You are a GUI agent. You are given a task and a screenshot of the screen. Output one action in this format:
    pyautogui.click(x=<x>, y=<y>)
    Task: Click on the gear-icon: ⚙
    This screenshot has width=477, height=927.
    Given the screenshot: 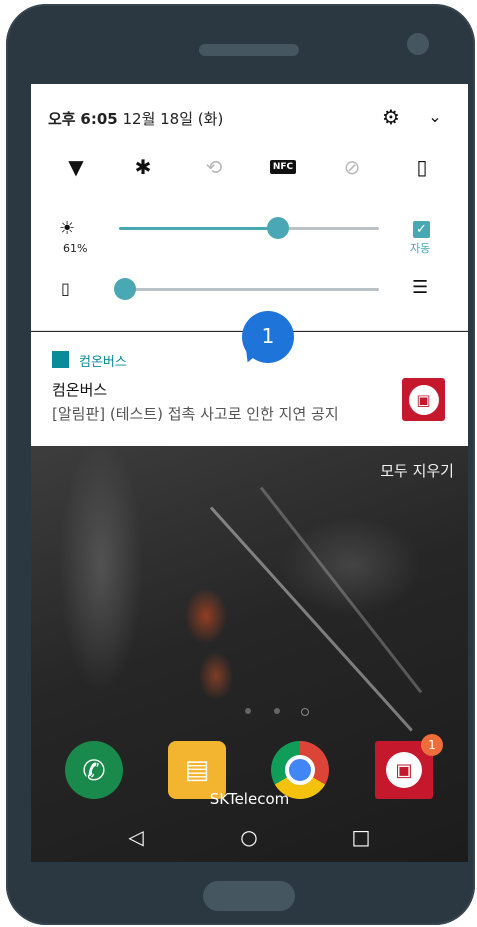 What is the action you would take?
    pyautogui.click(x=391, y=117)
    